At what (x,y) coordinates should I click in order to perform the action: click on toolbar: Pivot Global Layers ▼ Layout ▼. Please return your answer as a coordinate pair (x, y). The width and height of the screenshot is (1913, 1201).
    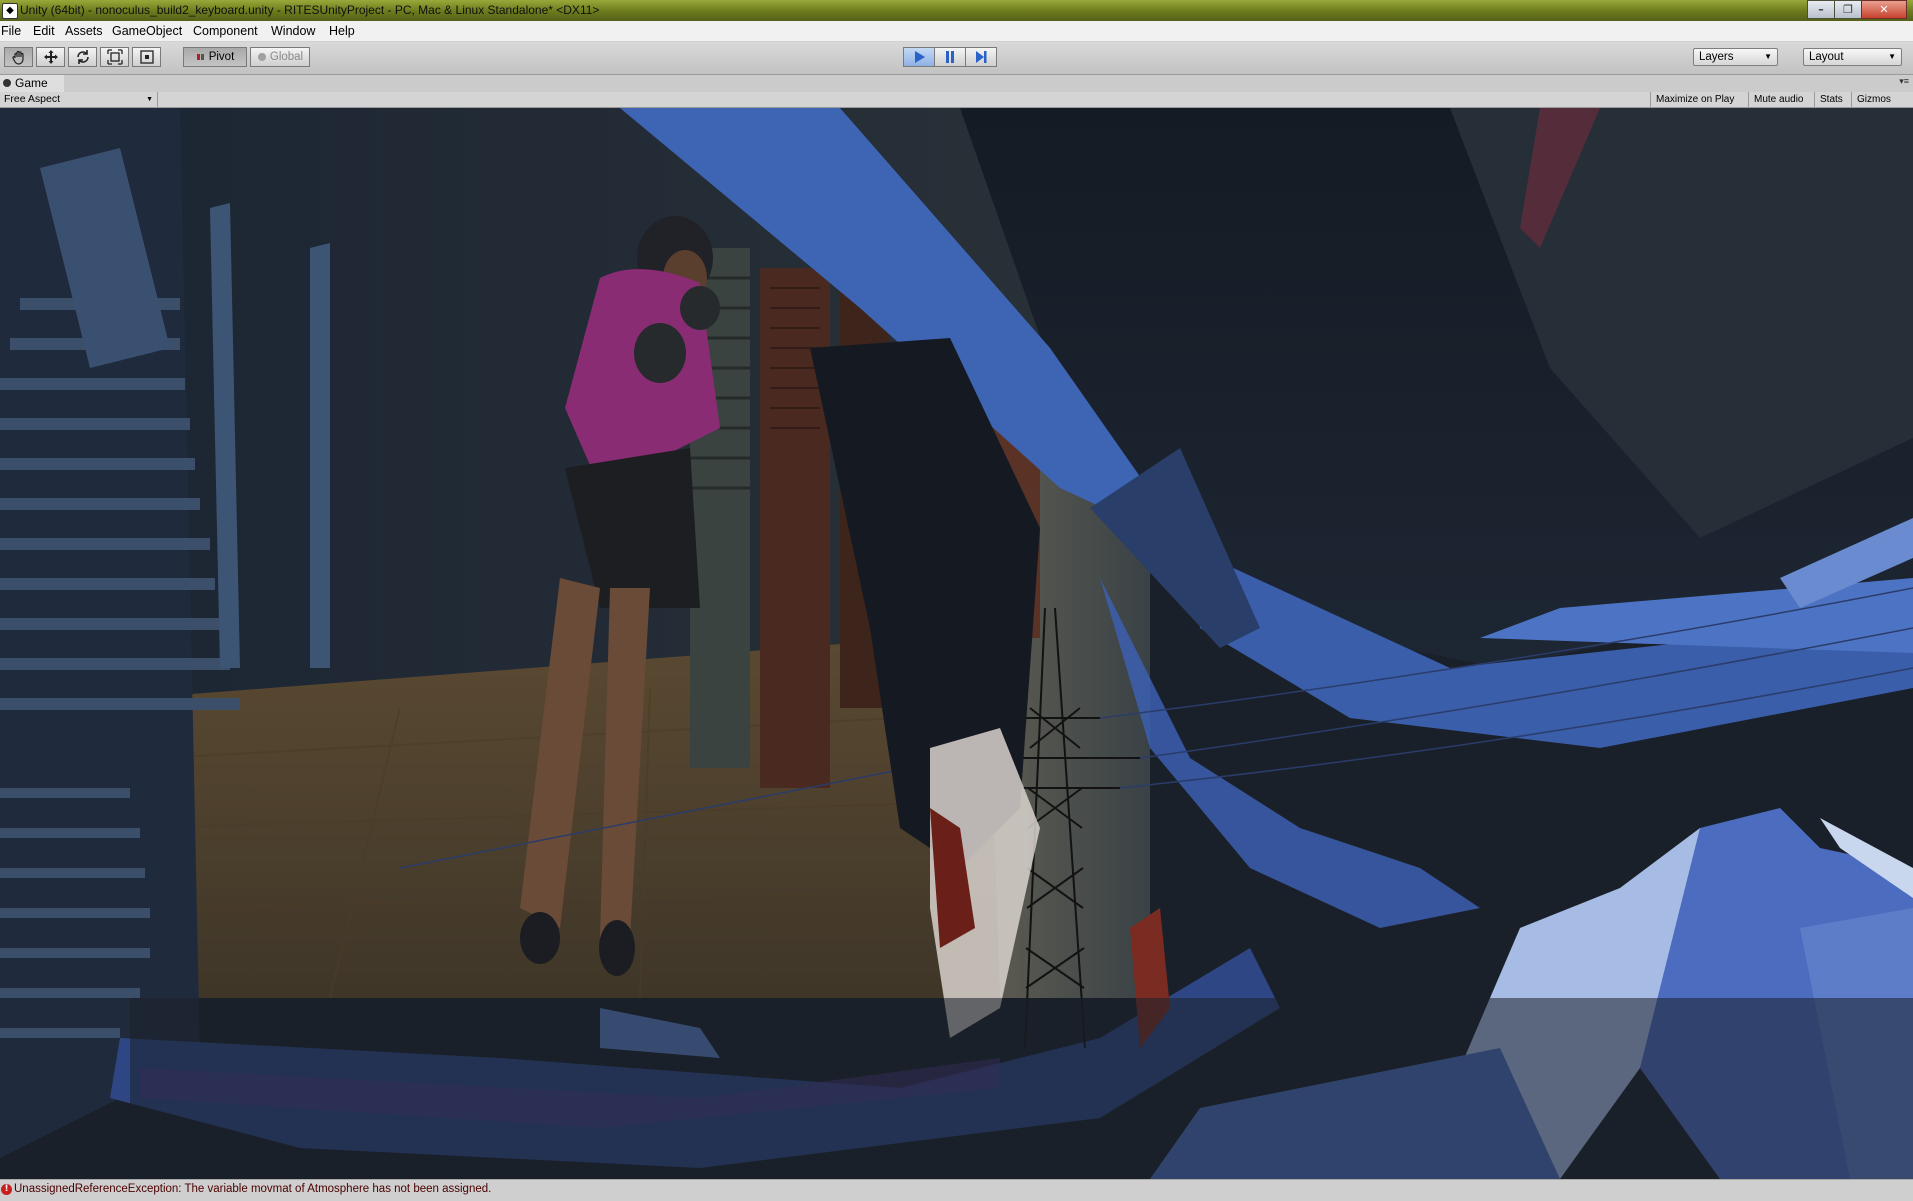
    Looking at the image, I should click on (956, 58).